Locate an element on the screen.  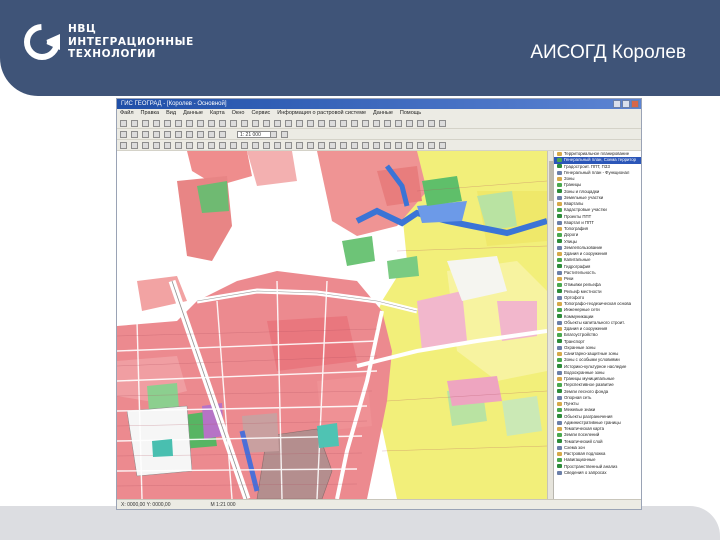
menu-item-9: Помощь is located at coordinates (410, 113).